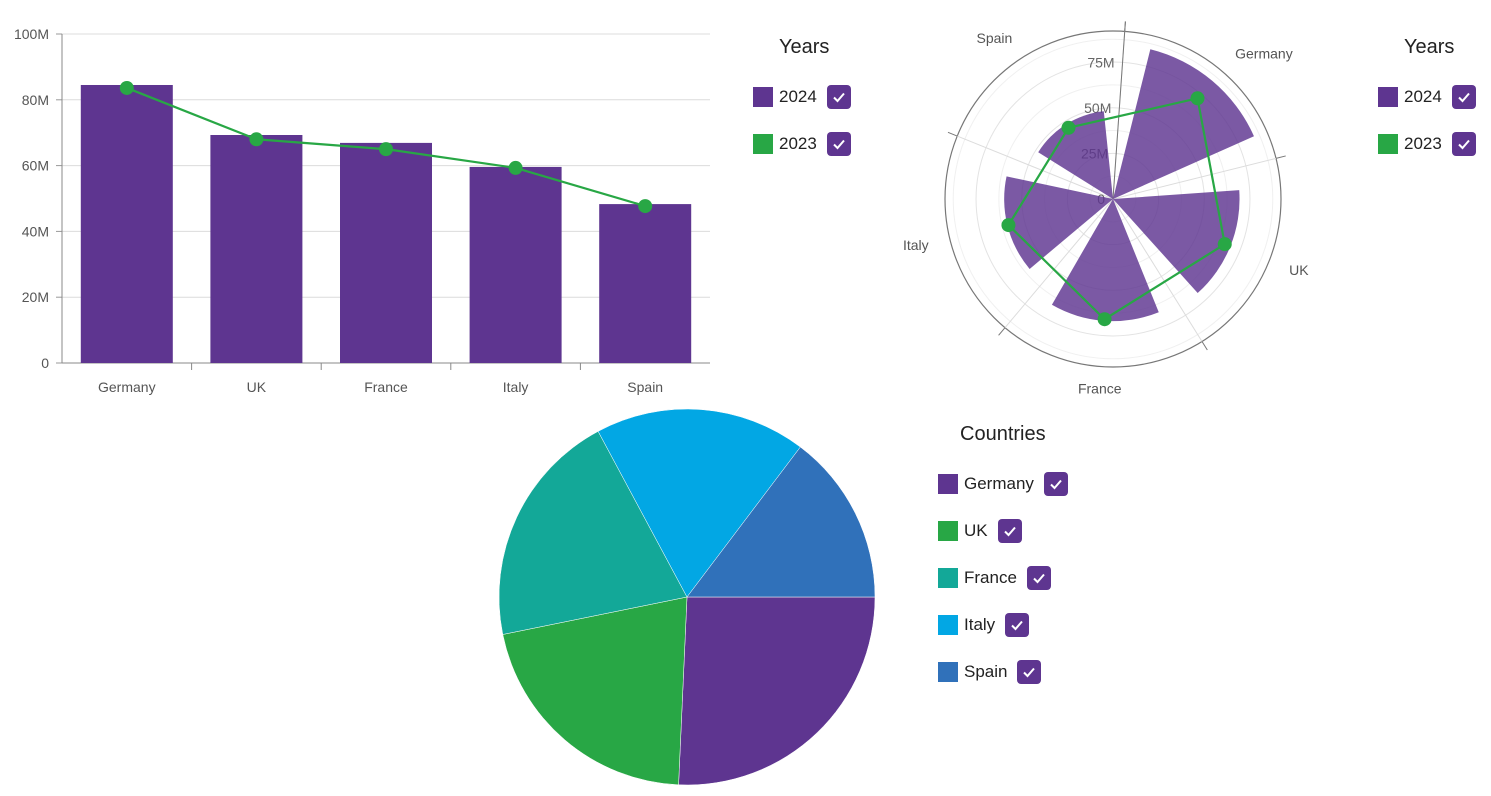 This screenshot has width=1491, height=796. What do you see at coordinates (1100, 389) in the screenshot?
I see `category-label: France` at bounding box center [1100, 389].